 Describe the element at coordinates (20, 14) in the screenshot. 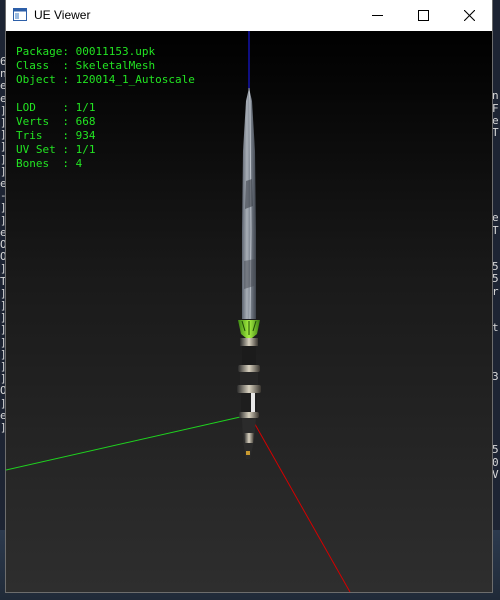

I see `app-window-icon` at that location.